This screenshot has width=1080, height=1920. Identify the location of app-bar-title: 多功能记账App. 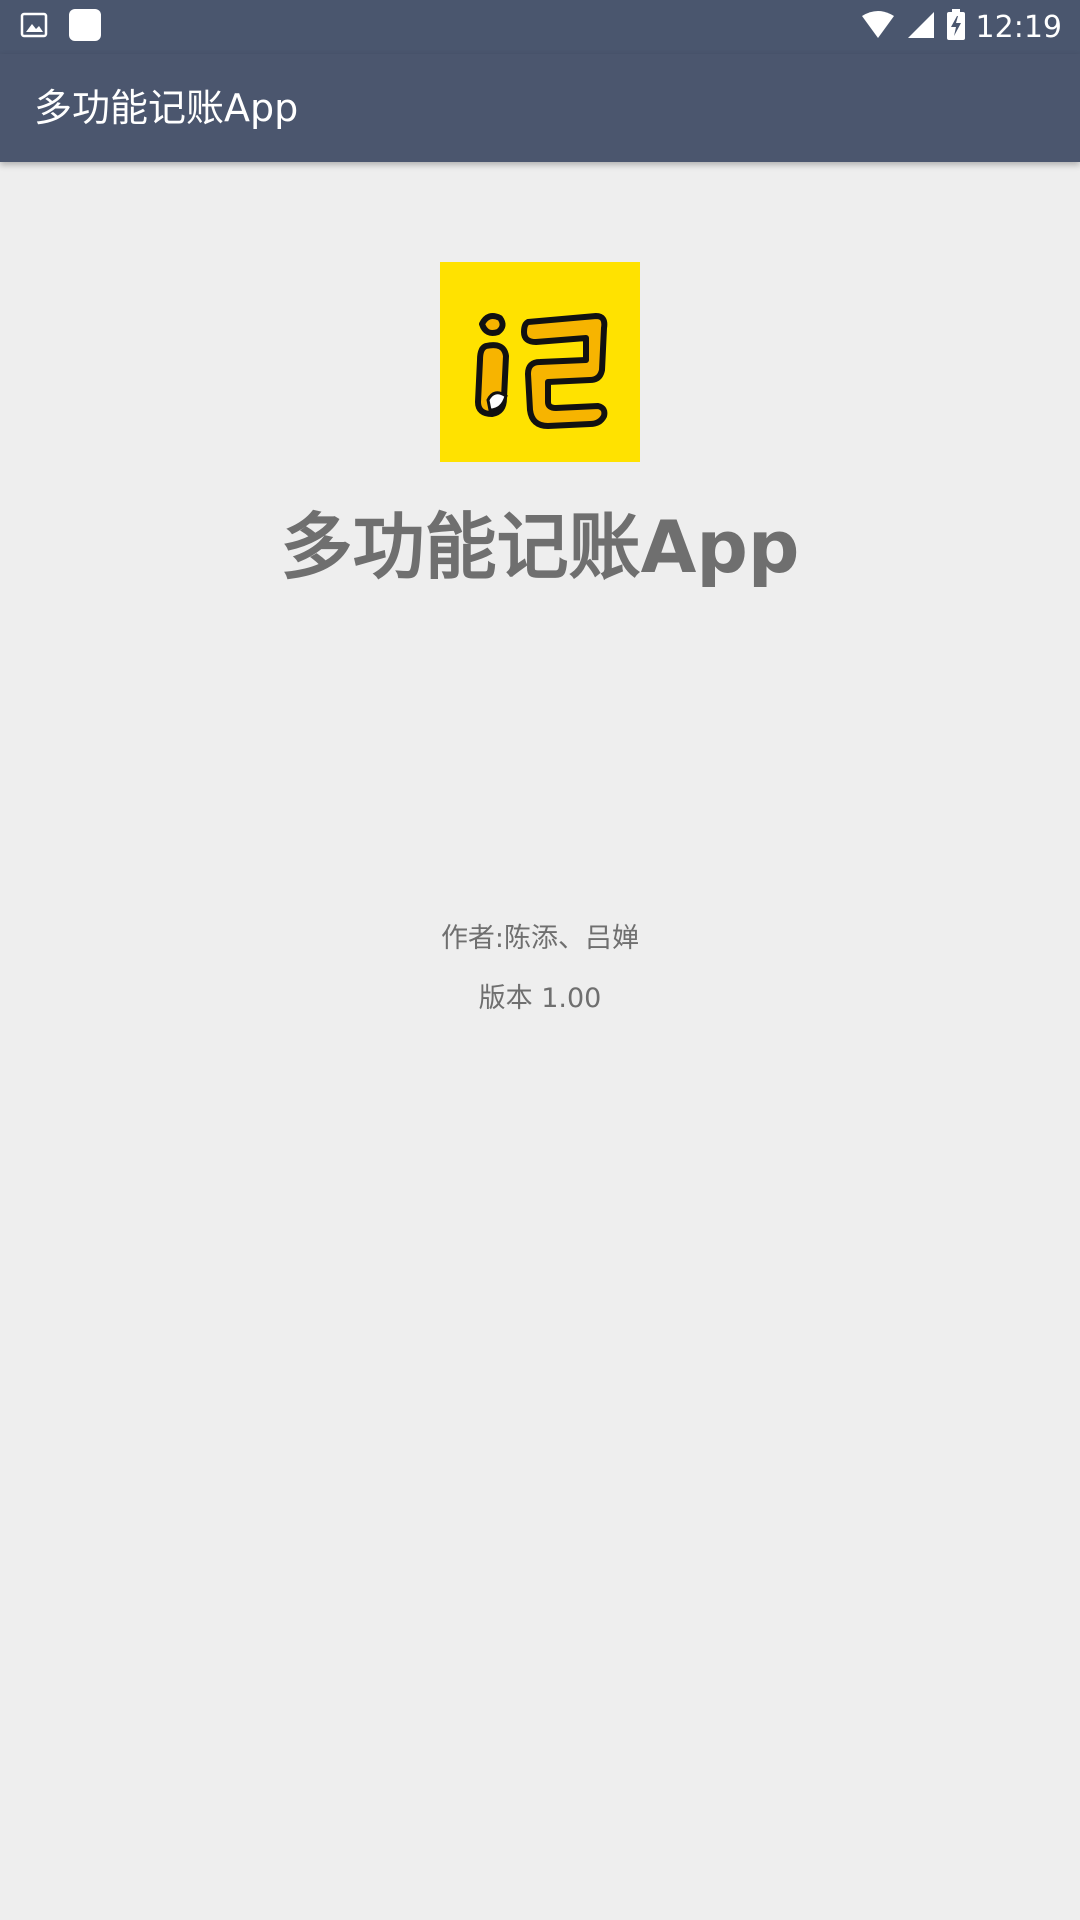
(166, 108).